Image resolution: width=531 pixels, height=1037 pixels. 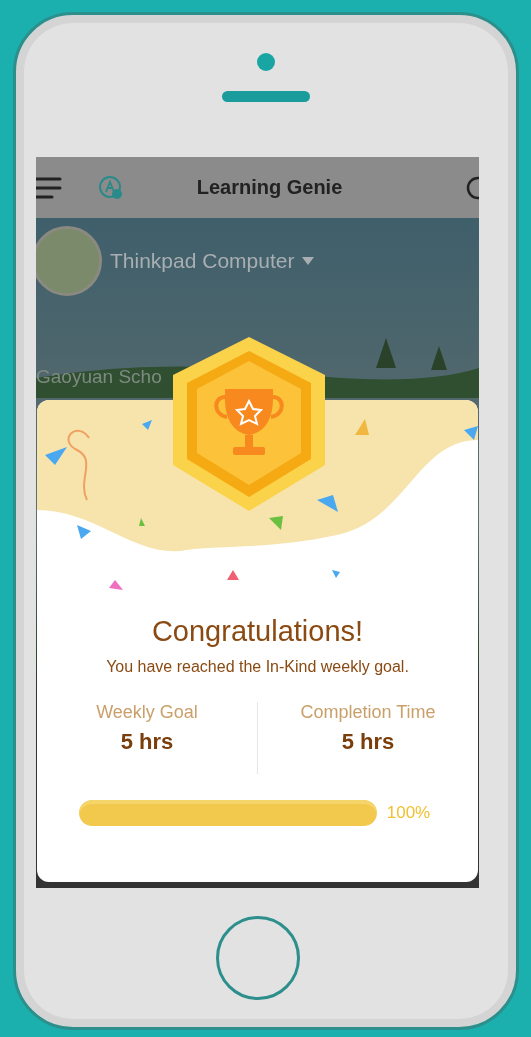 What do you see at coordinates (408, 813) in the screenshot?
I see `progress-percent: 100%` at bounding box center [408, 813].